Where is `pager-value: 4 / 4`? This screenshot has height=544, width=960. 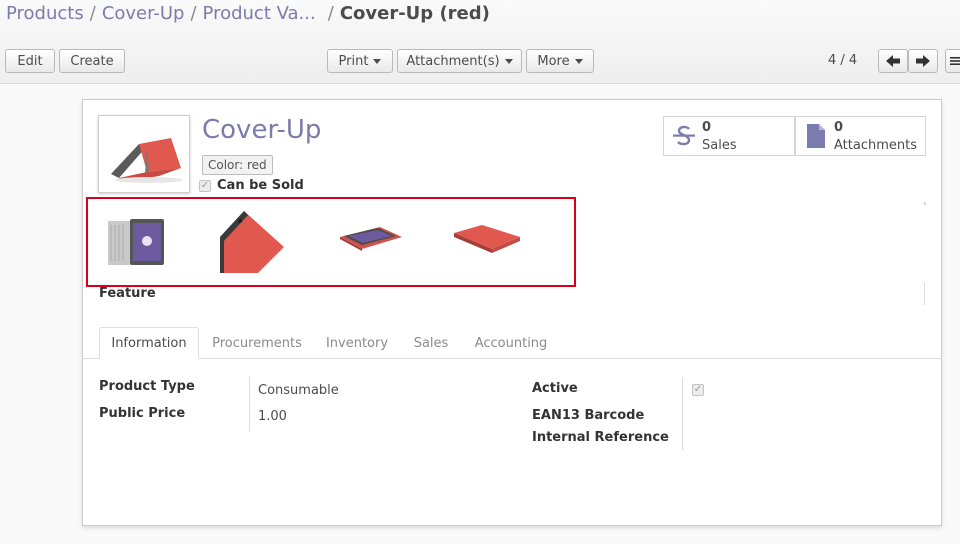 pager-value: 4 / 4 is located at coordinates (843, 60).